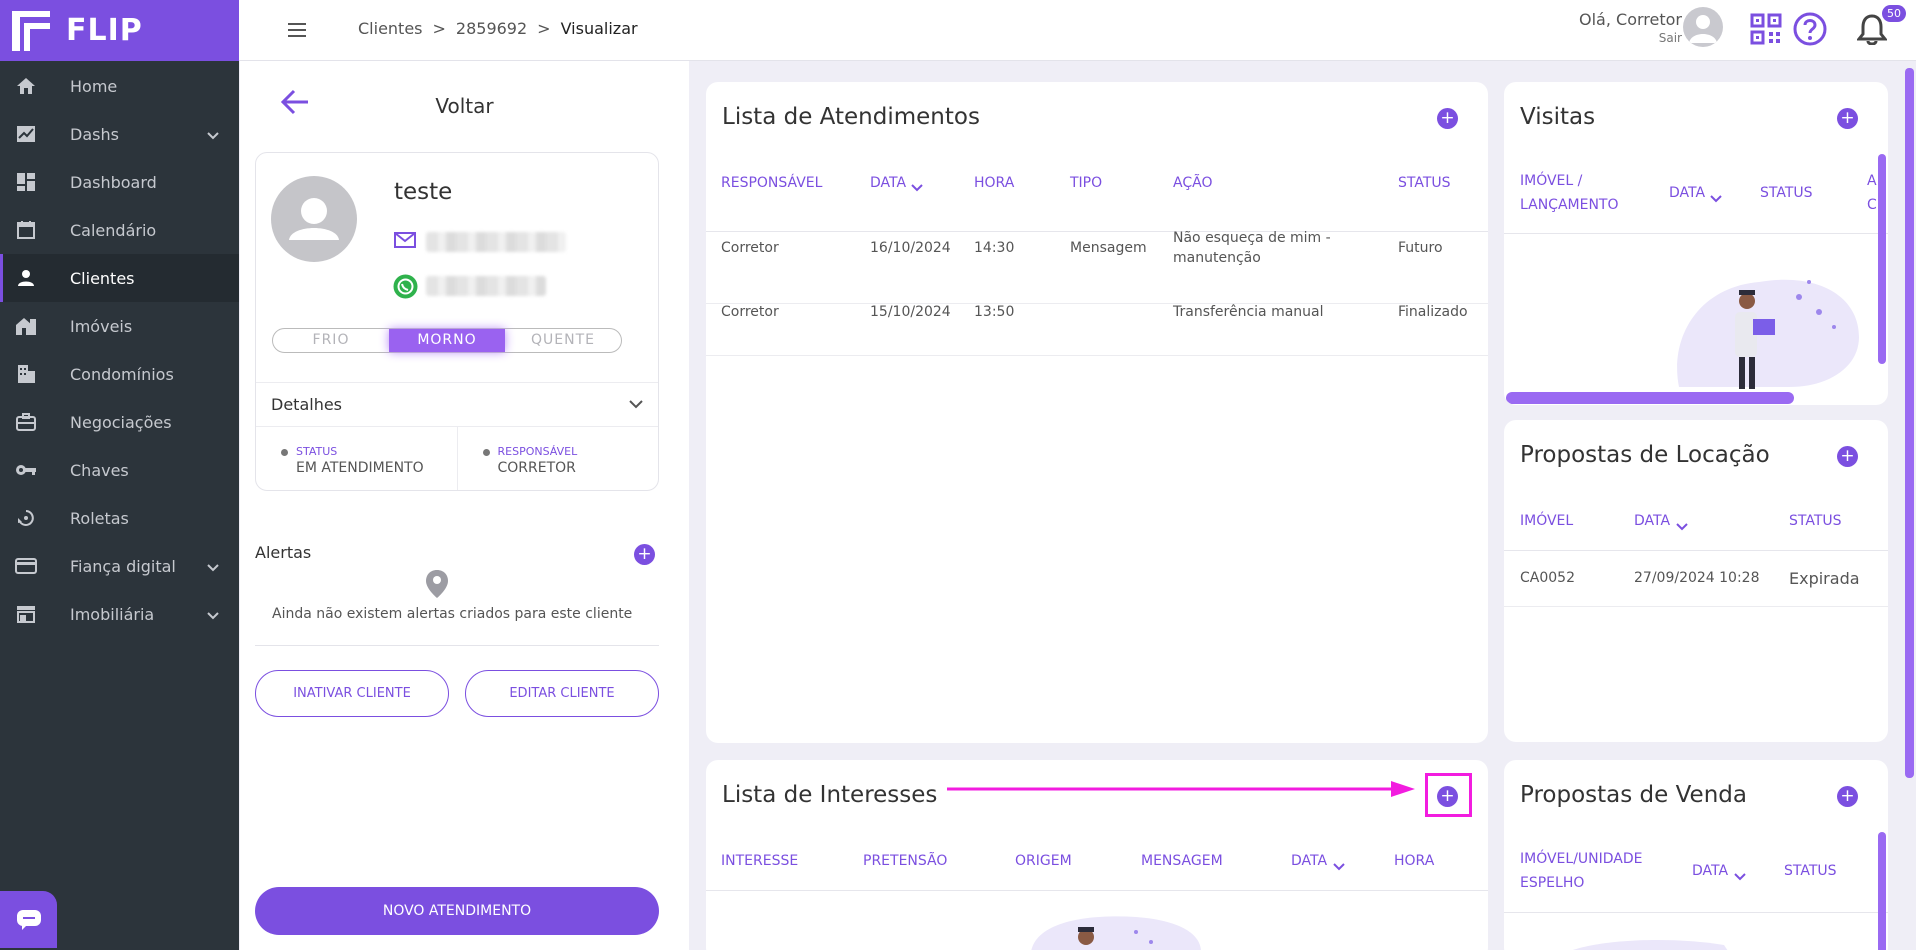  What do you see at coordinates (1043, 861) in the screenshot?
I see `col-origem: ORIGEM` at bounding box center [1043, 861].